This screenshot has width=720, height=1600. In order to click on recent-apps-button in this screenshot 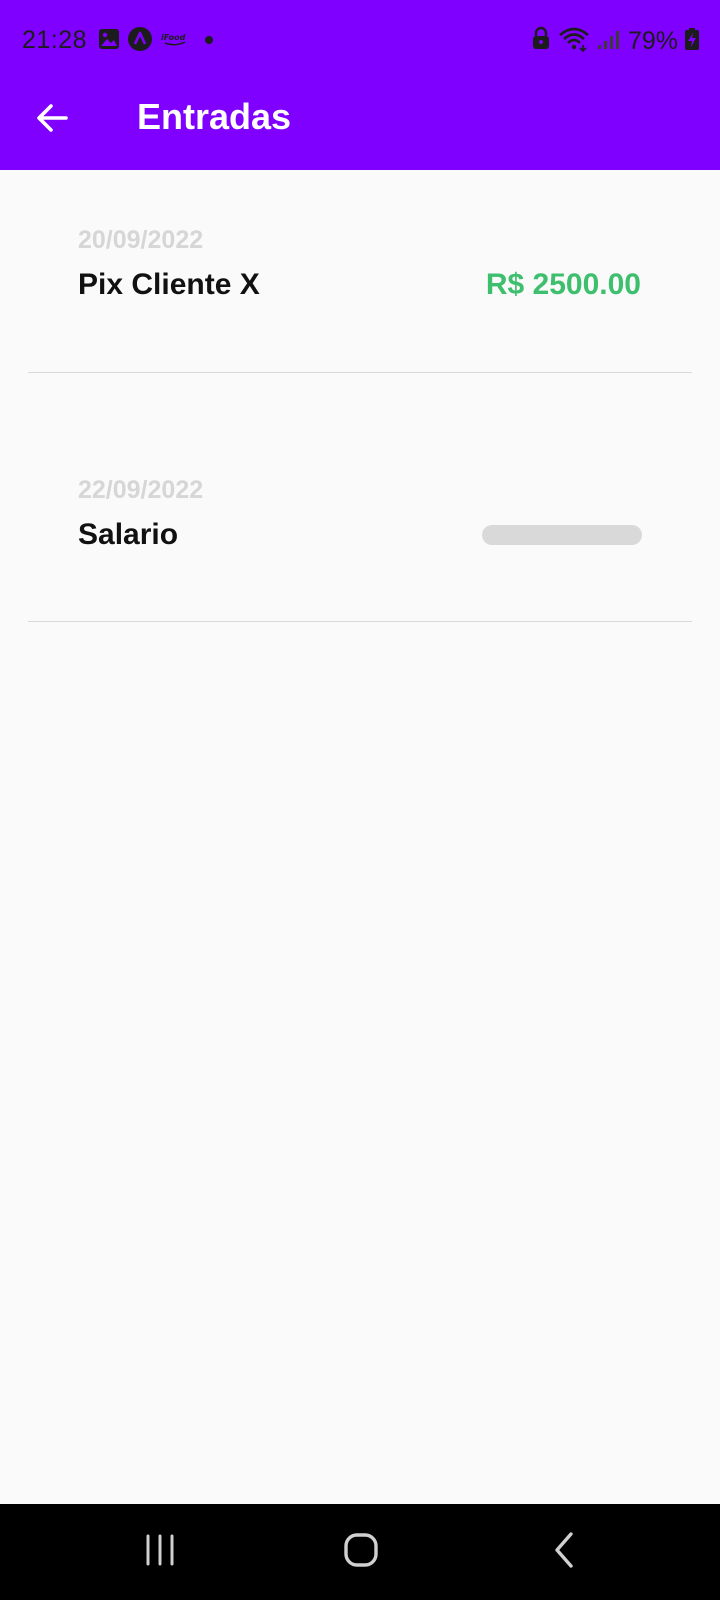, I will do `click(160, 1552)`.